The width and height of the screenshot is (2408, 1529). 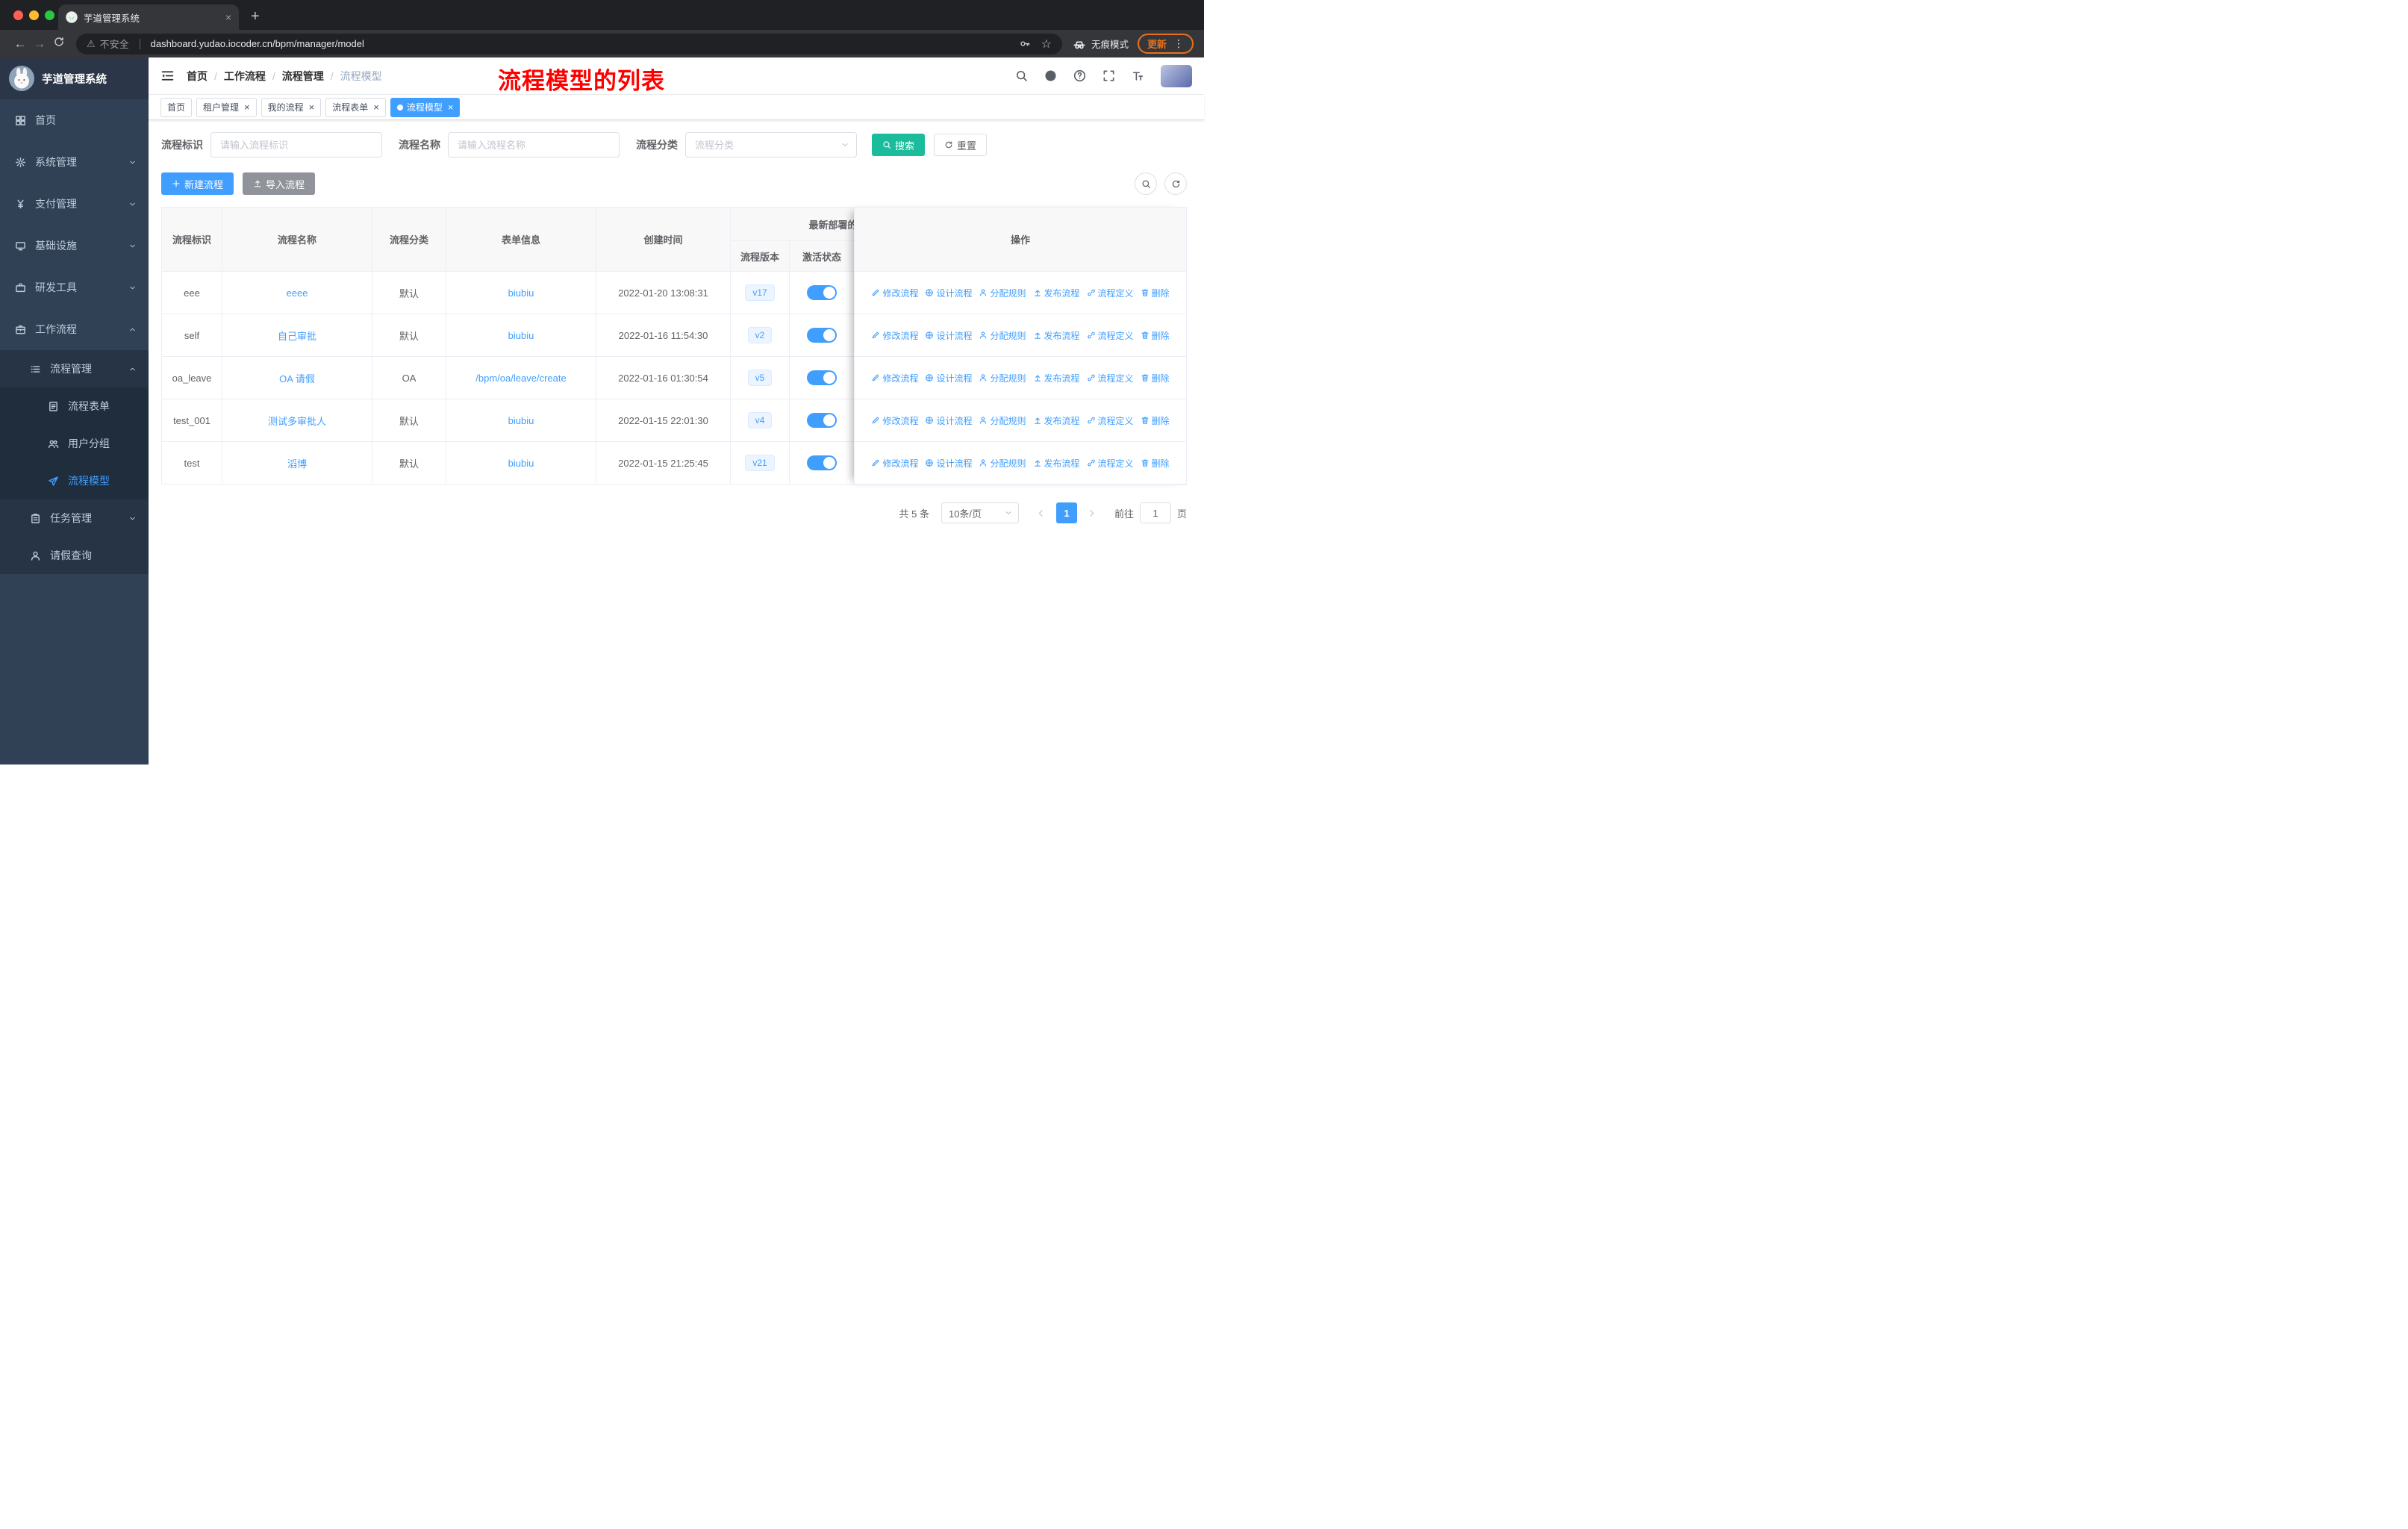 What do you see at coordinates (297, 422) in the screenshot?
I see `process-name-link: 测试多审批人` at bounding box center [297, 422].